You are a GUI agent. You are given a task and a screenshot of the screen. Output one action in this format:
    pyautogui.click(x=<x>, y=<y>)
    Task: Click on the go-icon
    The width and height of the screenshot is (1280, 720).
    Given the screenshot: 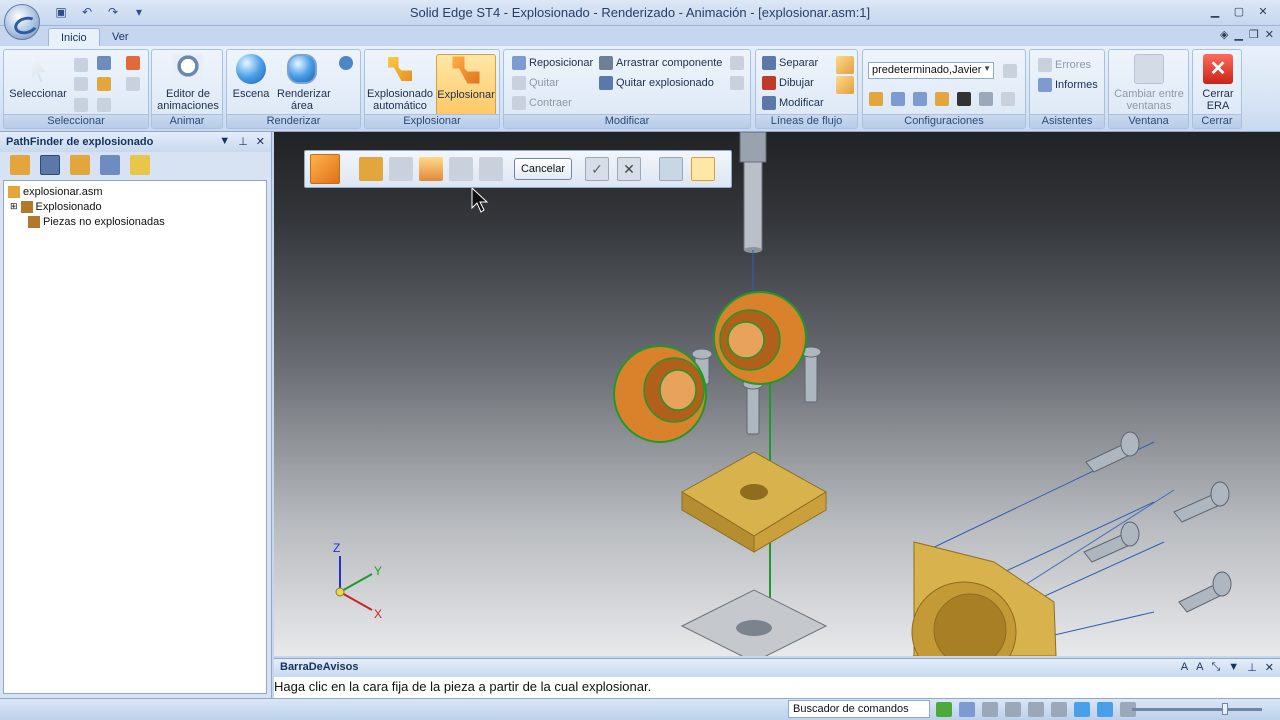 What is the action you would take?
    pyautogui.click(x=944, y=709)
    